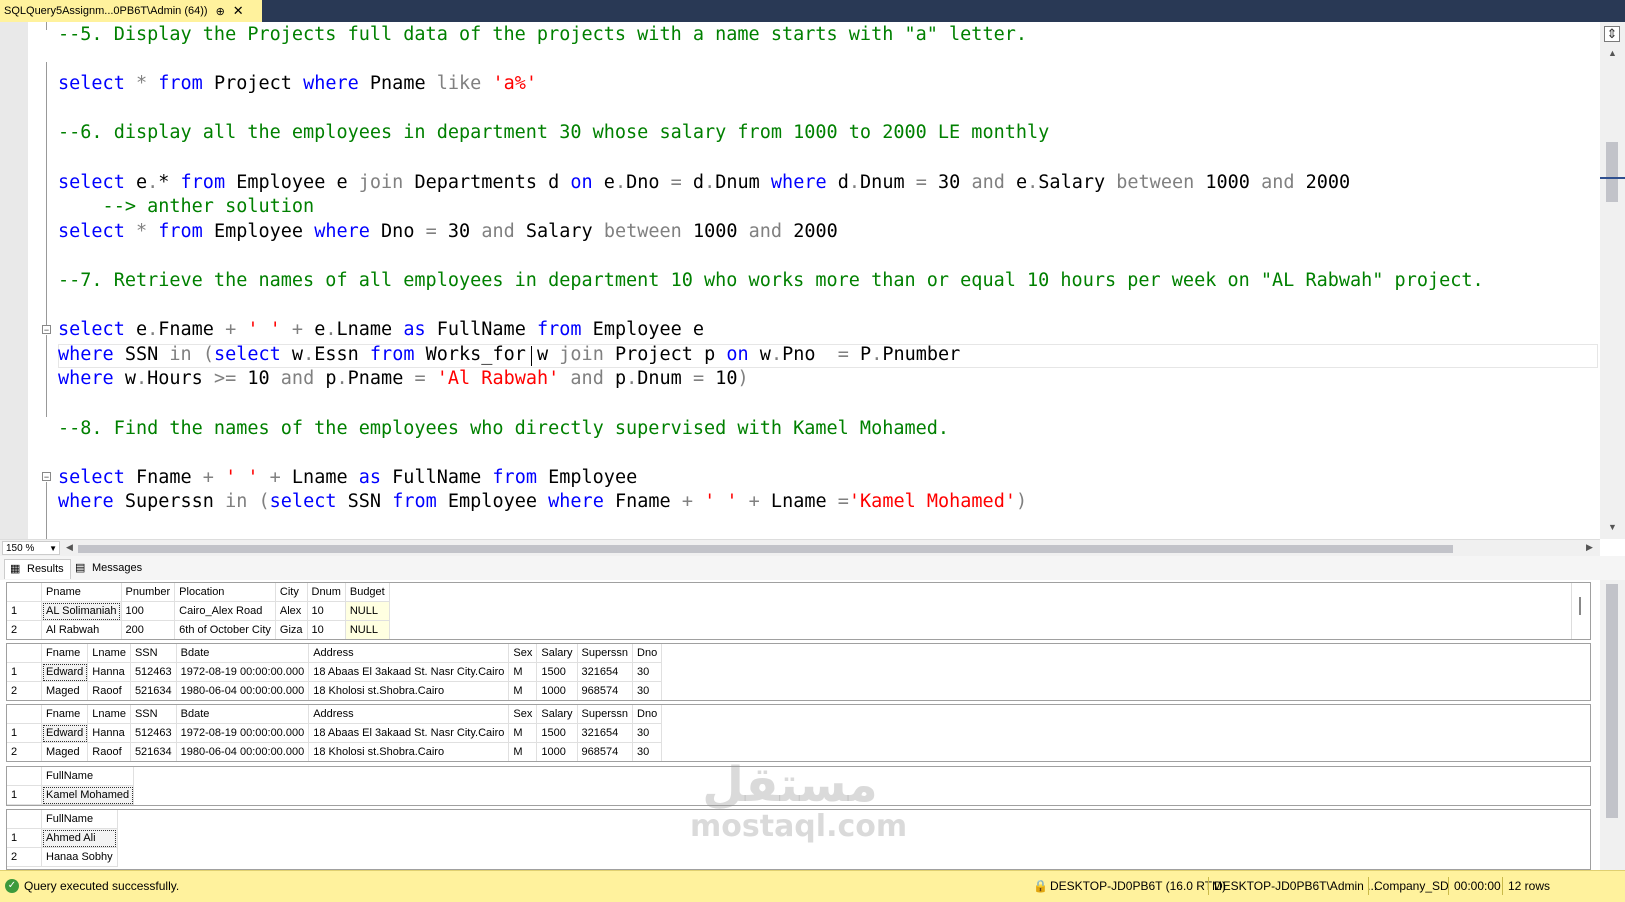 Image resolution: width=1625 pixels, height=902 pixels. Describe the element at coordinates (88, 795) in the screenshot. I see `table-cell: Kamel Mohamed` at that location.